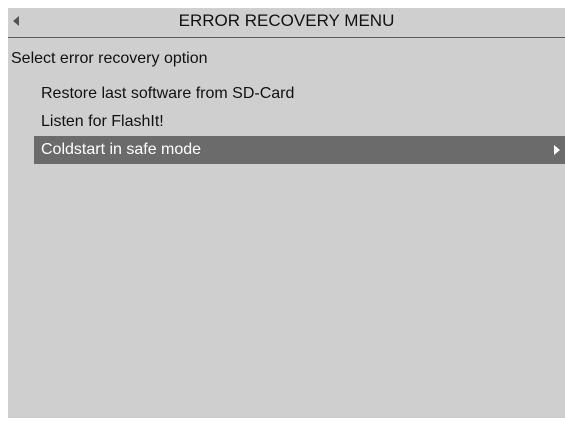 The height and width of the screenshot is (425, 565). What do you see at coordinates (557, 150) in the screenshot?
I see `submenu-arrow-icon` at bounding box center [557, 150].